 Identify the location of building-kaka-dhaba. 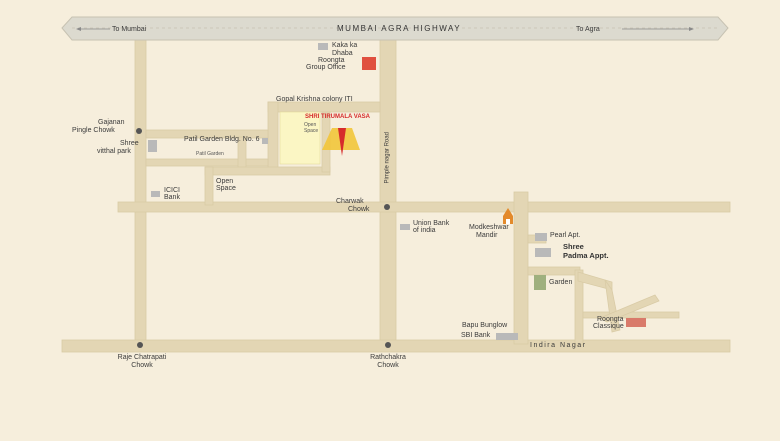
(323, 46).